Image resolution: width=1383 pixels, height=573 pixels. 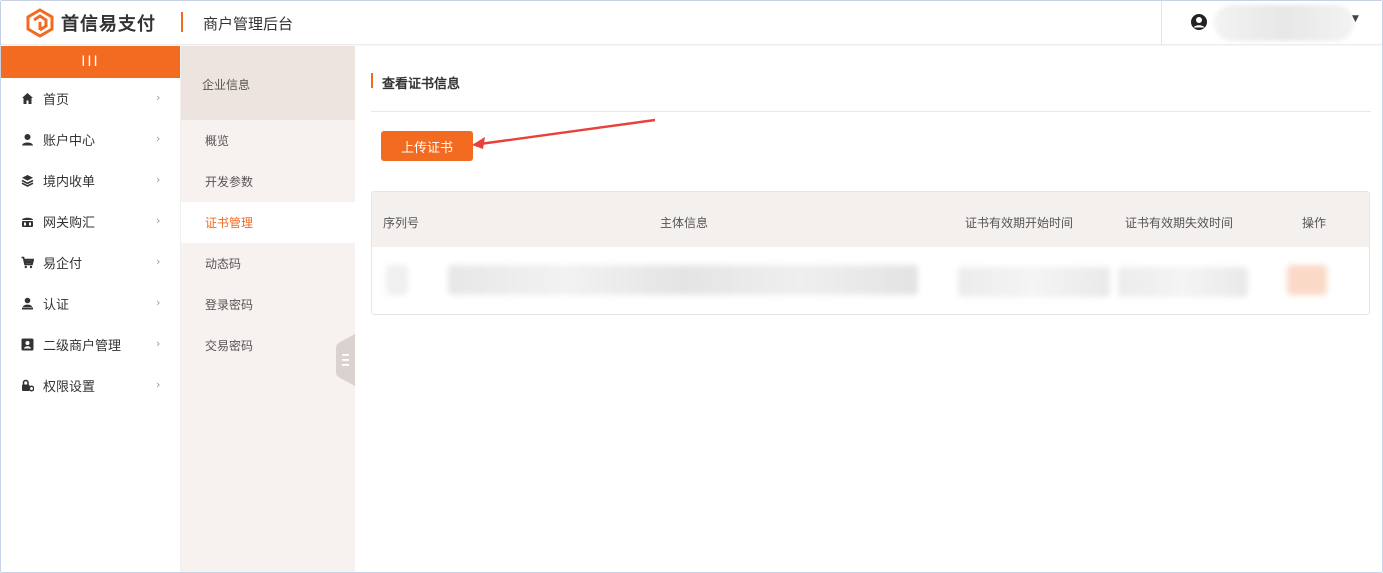 I want to click on submenu-item-trade-password: 交易密码, so click(x=268, y=345).